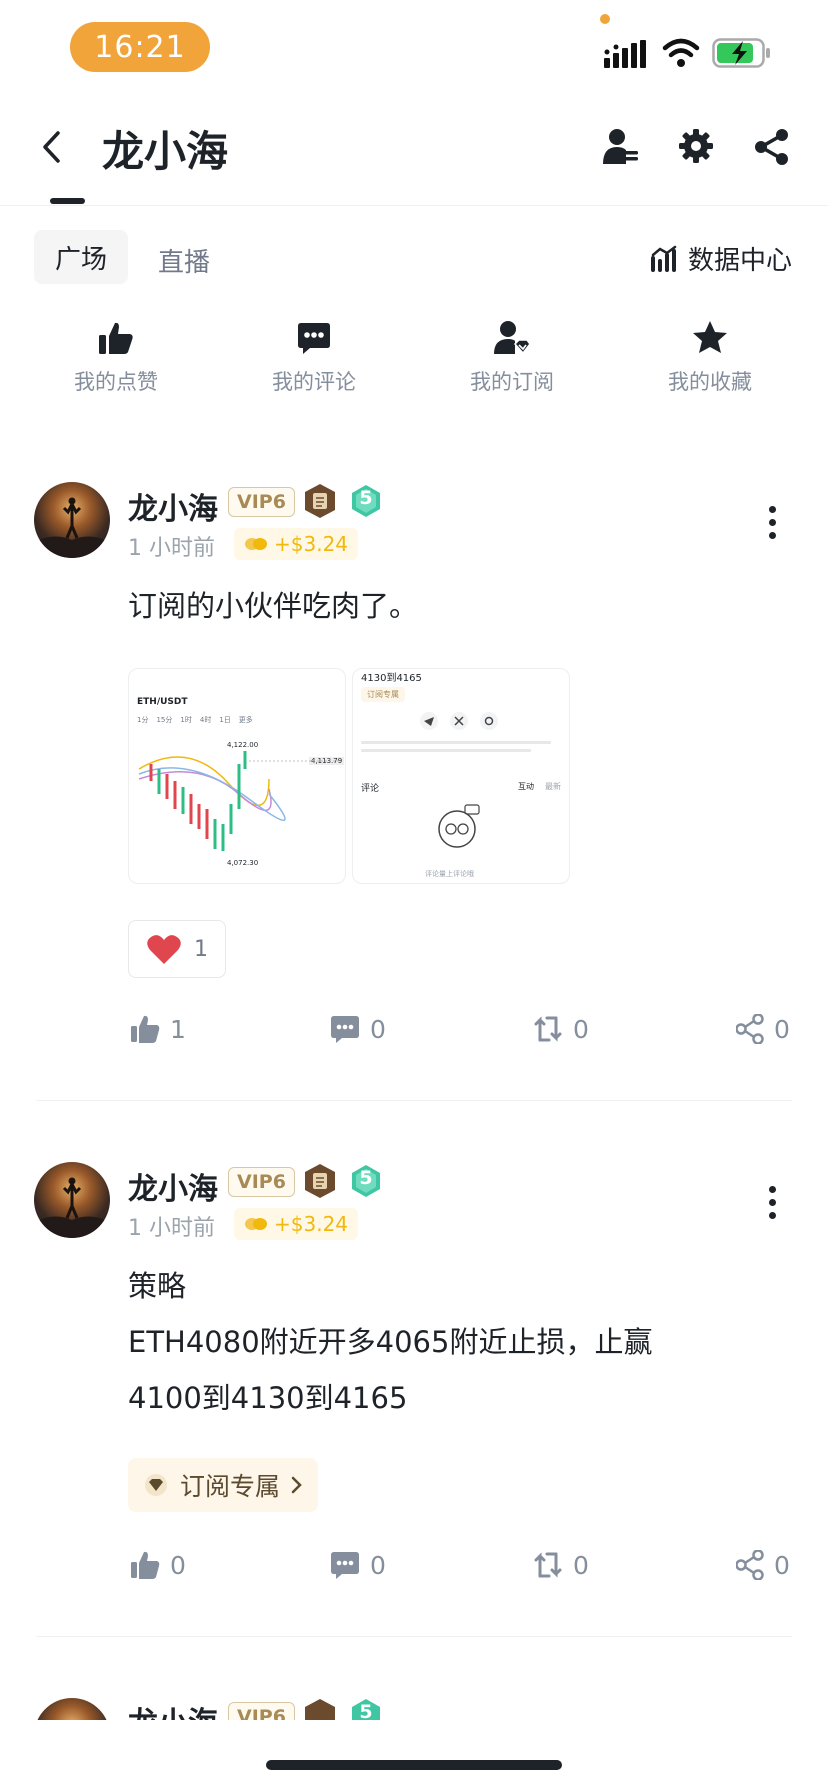 Image resolution: width=828 pixels, height=1792 pixels. I want to click on thumb-share-icons, so click(456, 780).